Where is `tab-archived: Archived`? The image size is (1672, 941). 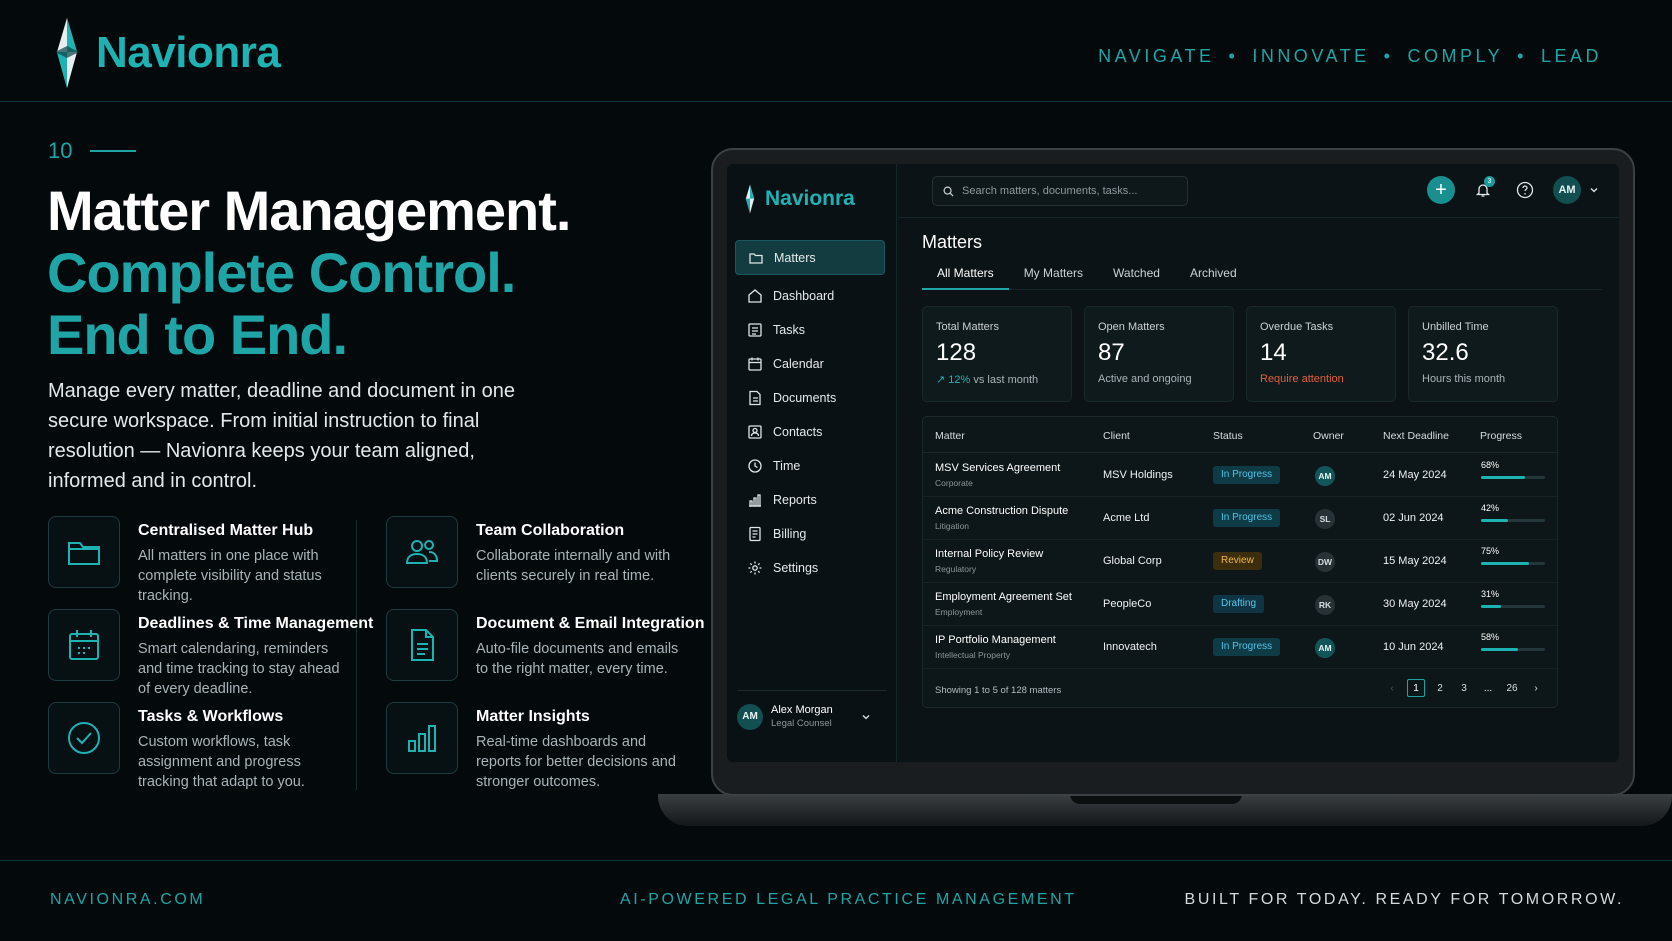 tab-archived: Archived is located at coordinates (1213, 277).